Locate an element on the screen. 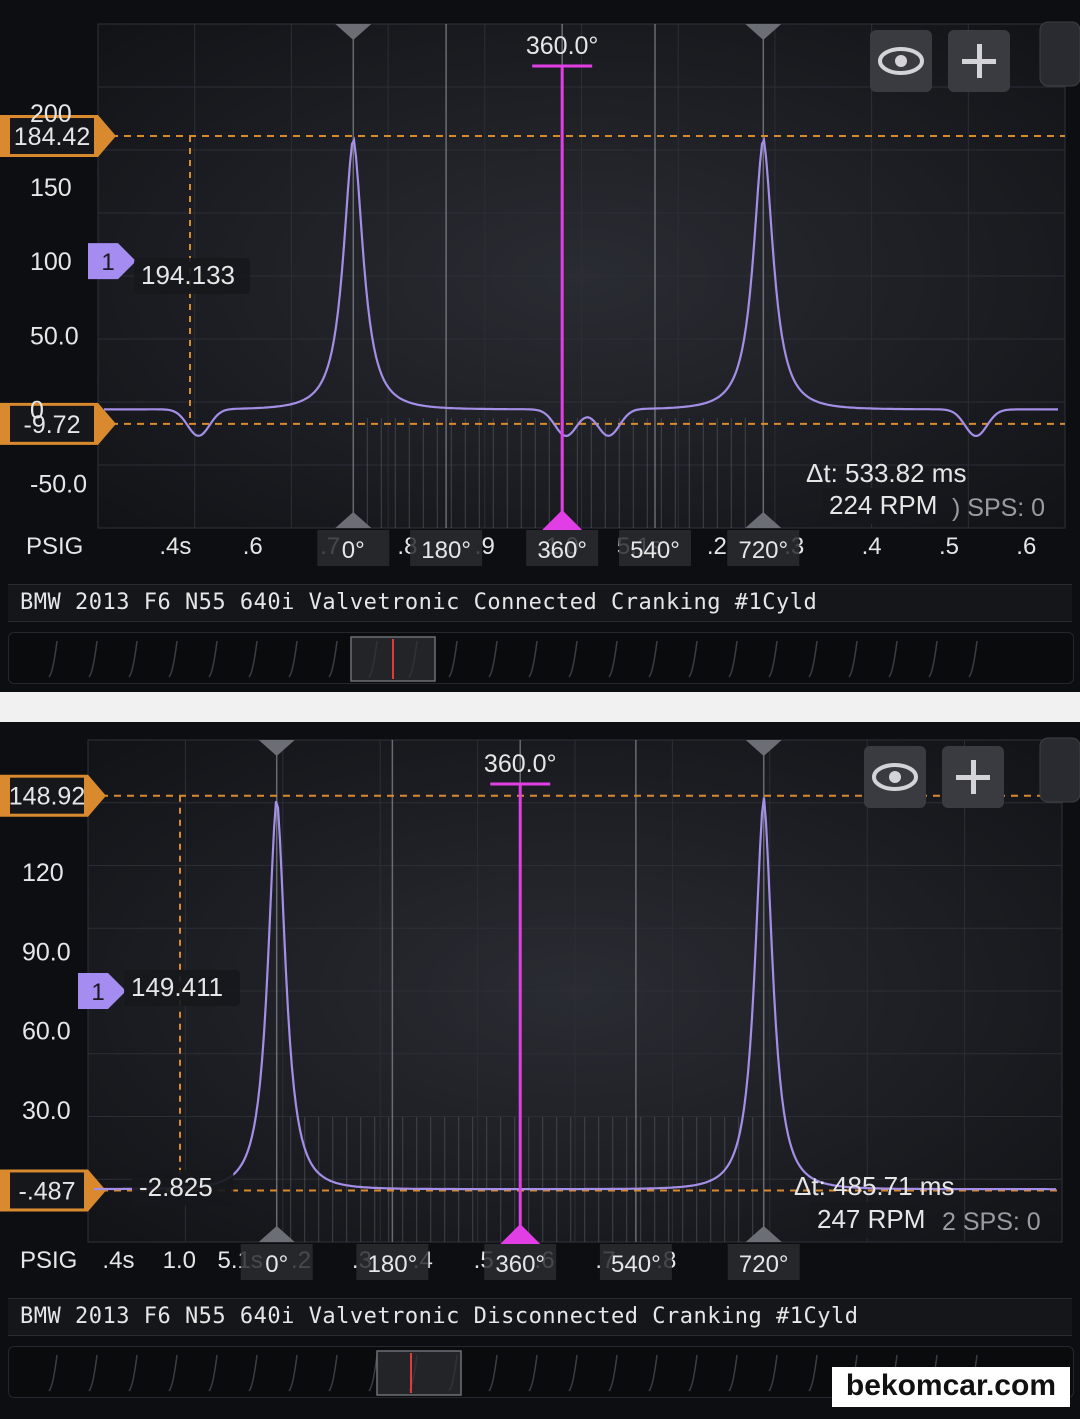 This screenshot has height=1419, width=1080. degree-label-text: 0° is located at coordinates (353, 550).